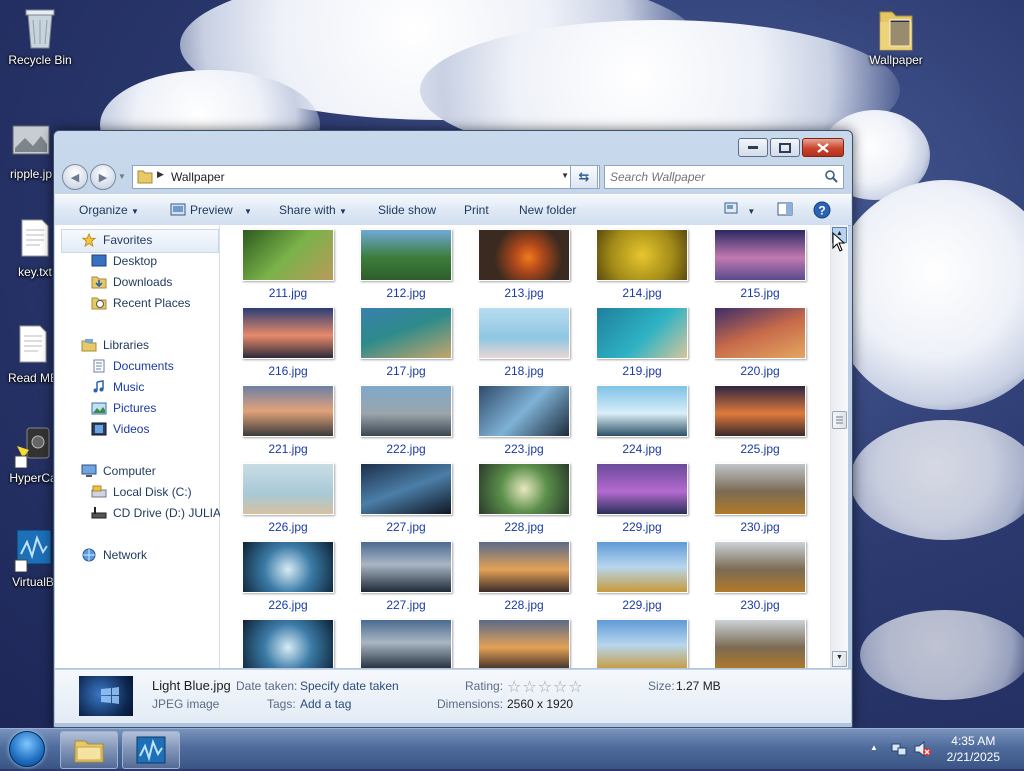 Image resolution: width=1024 pixels, height=771 pixels. Describe the element at coordinates (476, 210) in the screenshot. I see `print-button: Print` at that location.